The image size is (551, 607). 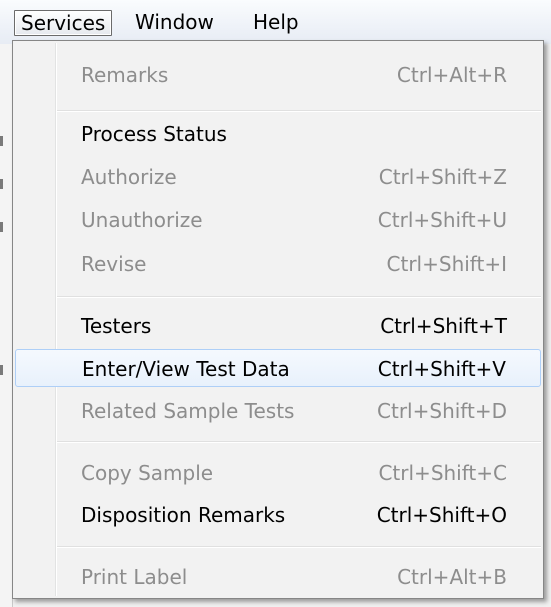 I want to click on menu-item-shortcut: Ctrl+Shift+T, so click(x=443, y=326).